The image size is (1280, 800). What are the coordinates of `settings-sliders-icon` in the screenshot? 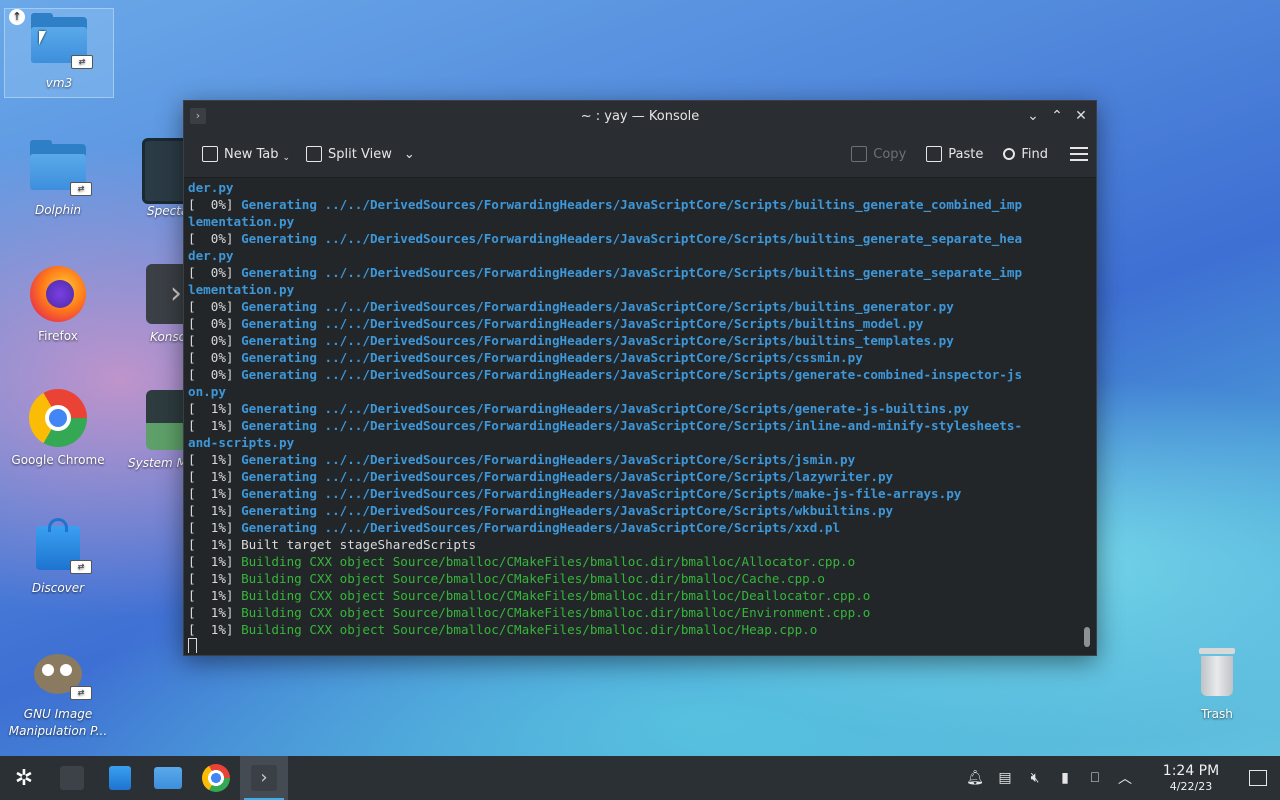 It's located at (72, 778).